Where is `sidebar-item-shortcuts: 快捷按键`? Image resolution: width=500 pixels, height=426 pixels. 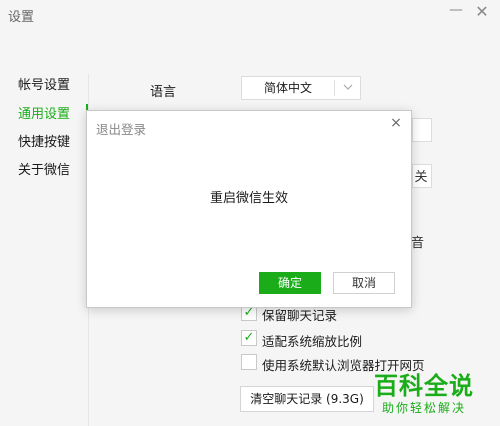
sidebar-item-shortcuts: 快捷按键 is located at coordinates (44, 140).